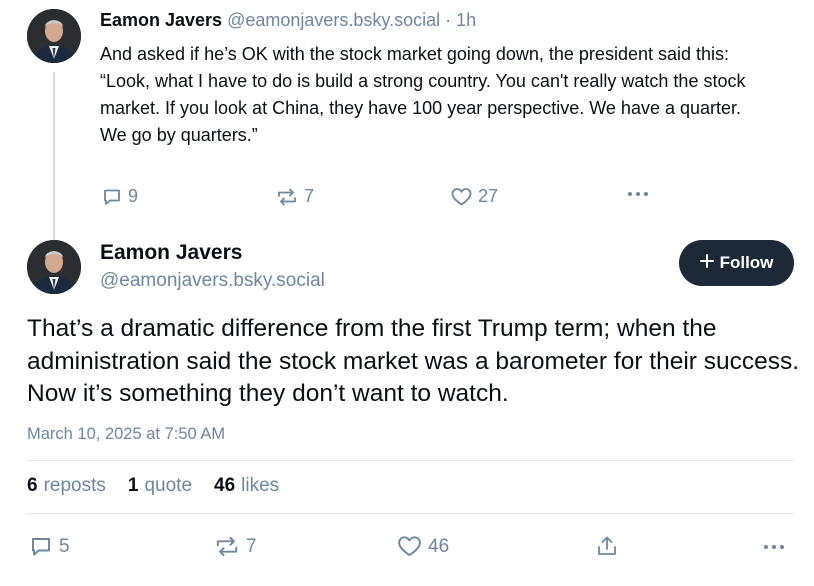 The width and height of the screenshot is (814, 586). Describe the element at coordinates (64, 546) in the screenshot. I see `reply-count: 5` at that location.